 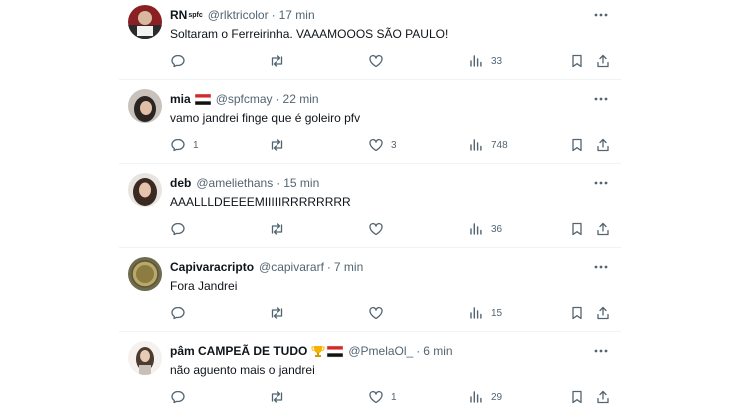 I want to click on handle: @ameliethans, so click(x=234, y=183).